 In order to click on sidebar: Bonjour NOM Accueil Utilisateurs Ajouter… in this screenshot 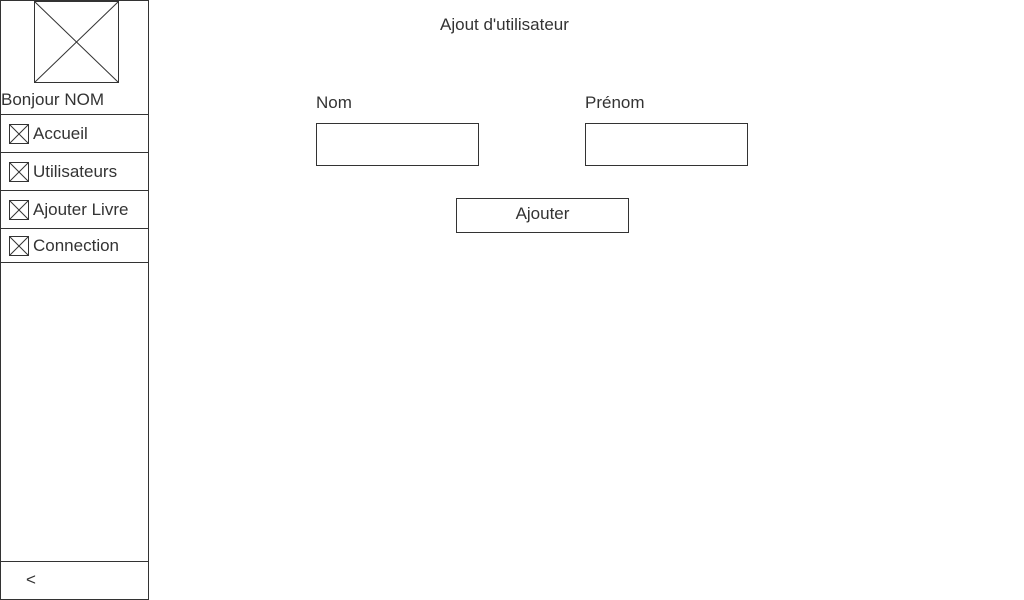, I will do `click(74, 300)`.